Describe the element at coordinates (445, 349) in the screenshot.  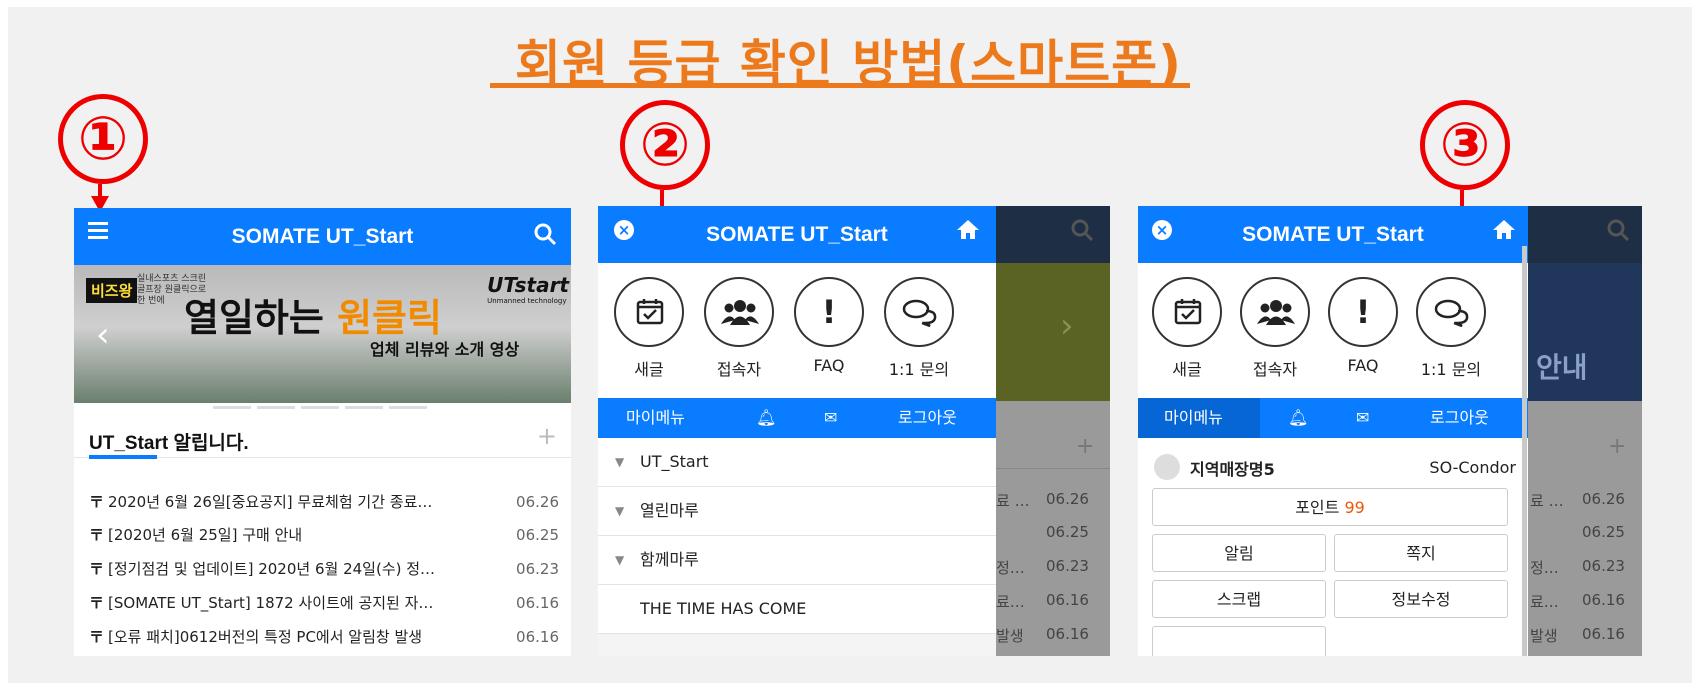
I see `banner-subtitle: 업체 리뷰와 소개 영상` at that location.